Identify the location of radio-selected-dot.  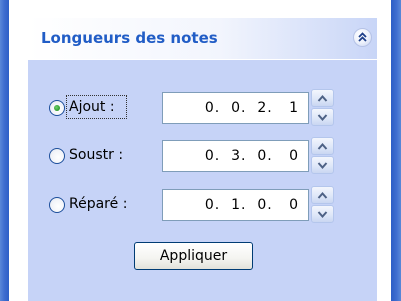
(57, 108).